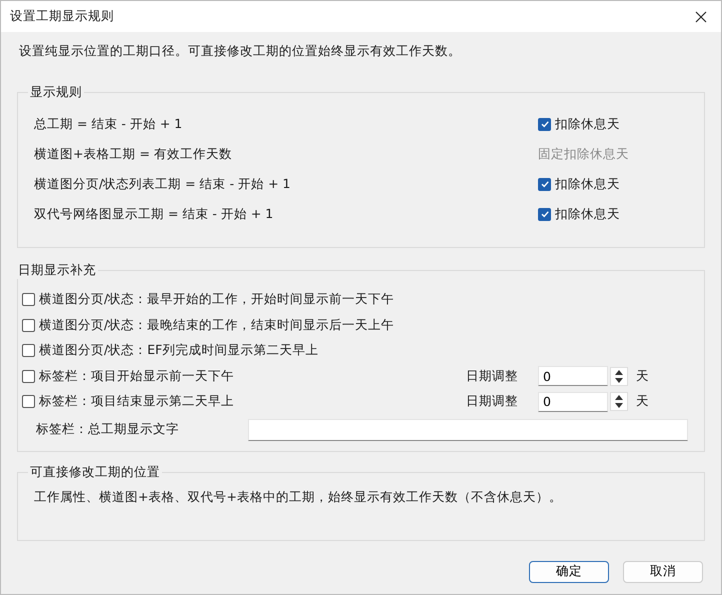  I want to click on group-title: 日期显示补充, so click(57, 270).